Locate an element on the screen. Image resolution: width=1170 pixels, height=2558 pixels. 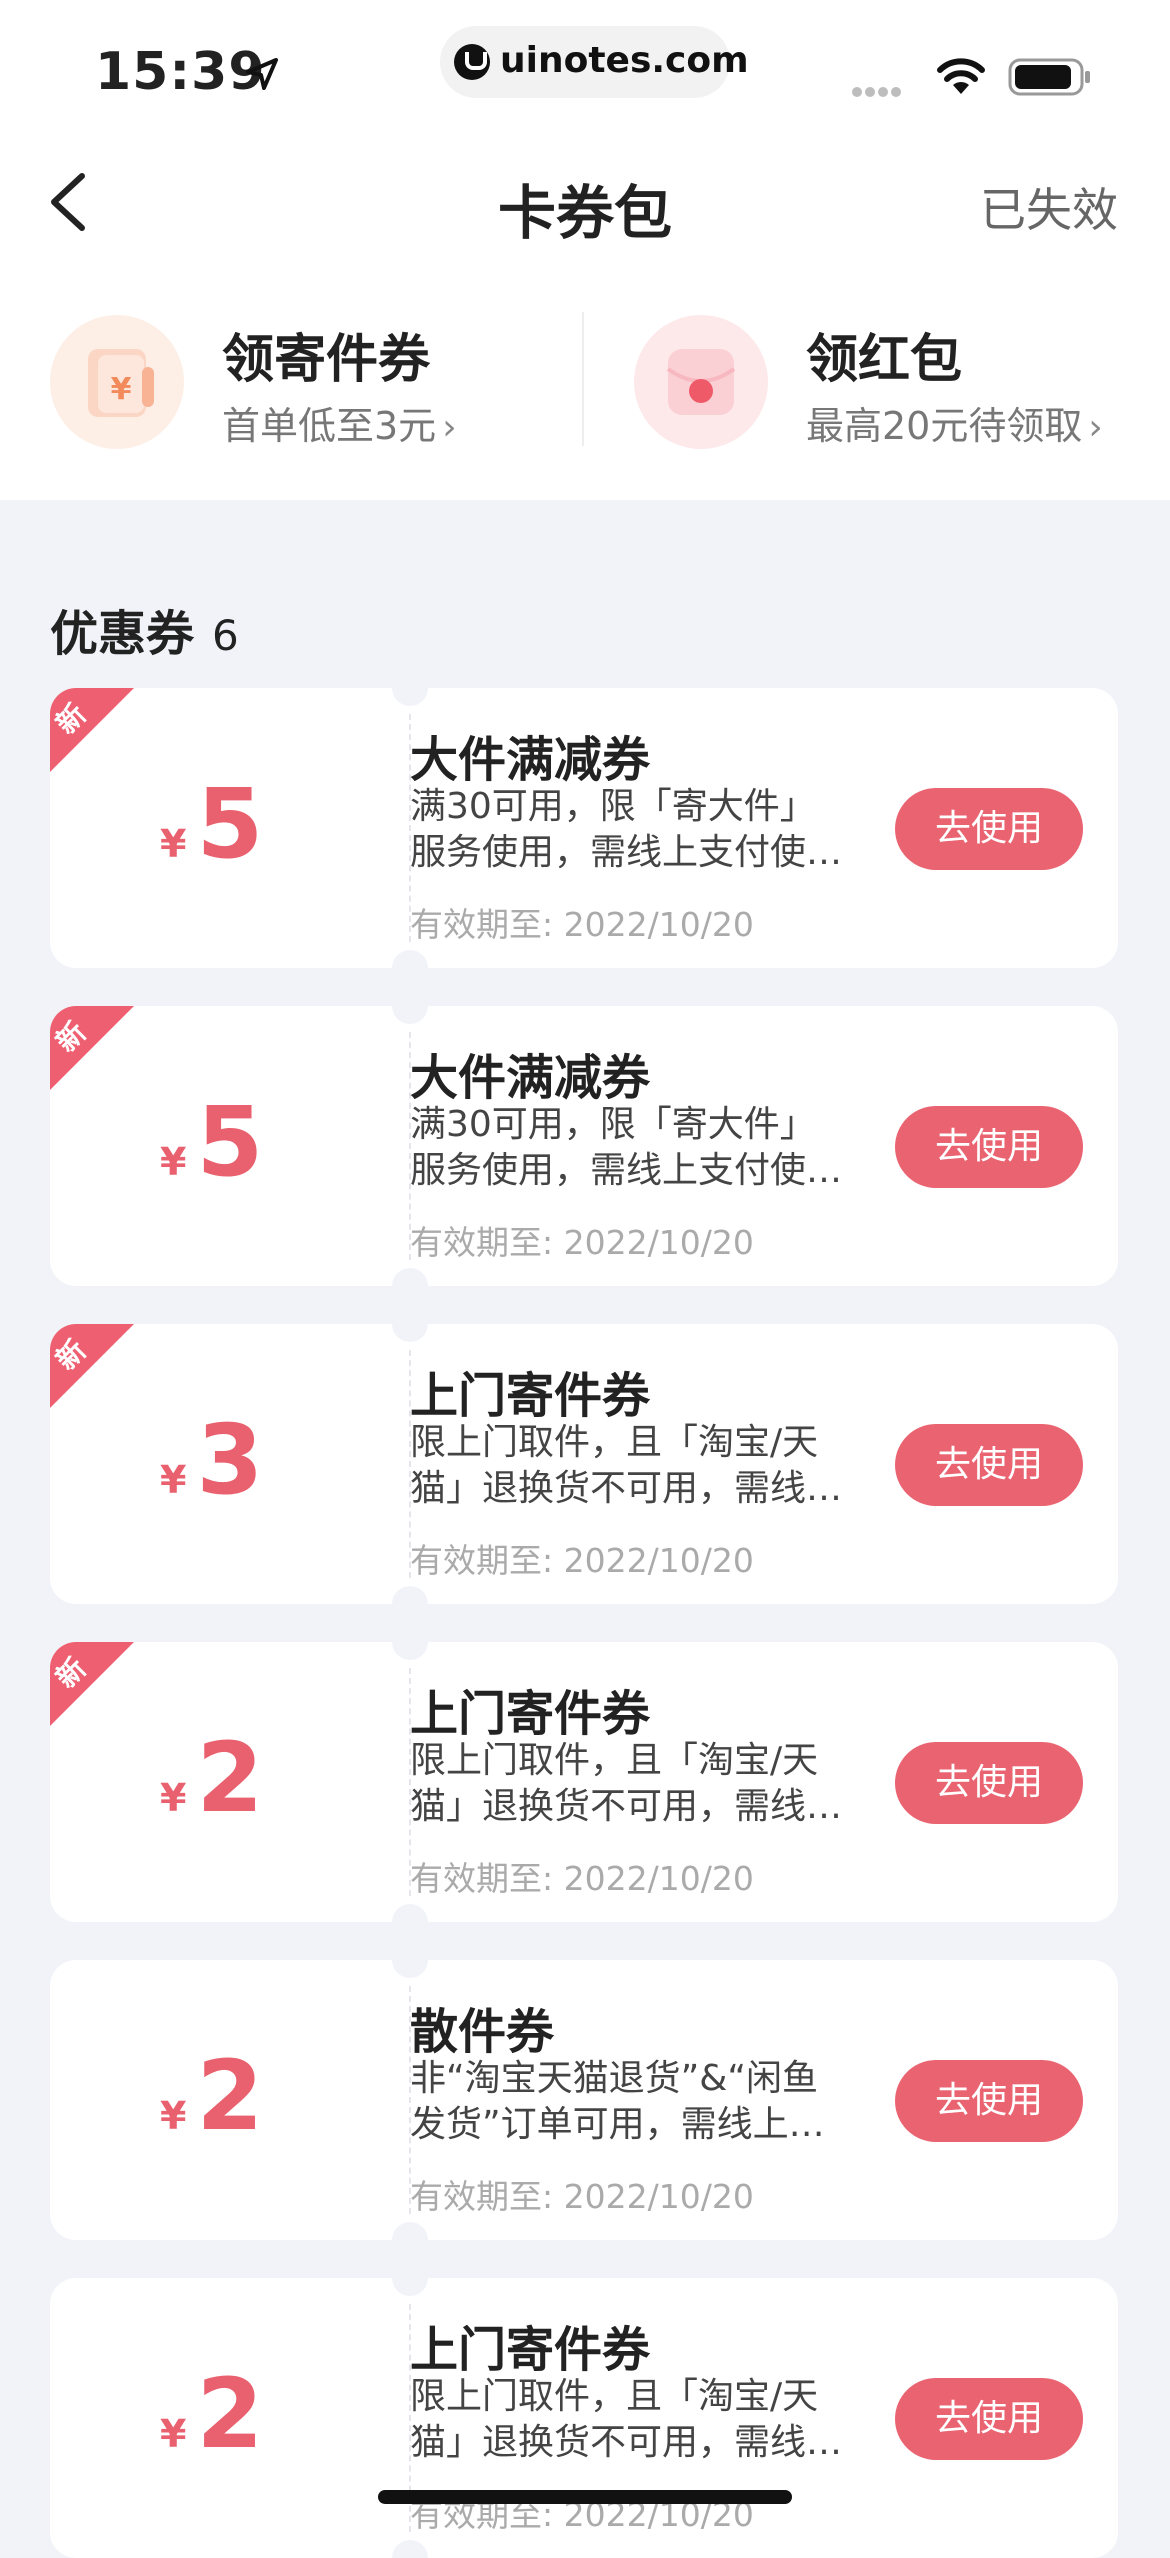
coupon-description: 非“淘宝天猫退货”&“闲鱼发货”订单可用，需线上支付 is located at coordinates (617, 2101).